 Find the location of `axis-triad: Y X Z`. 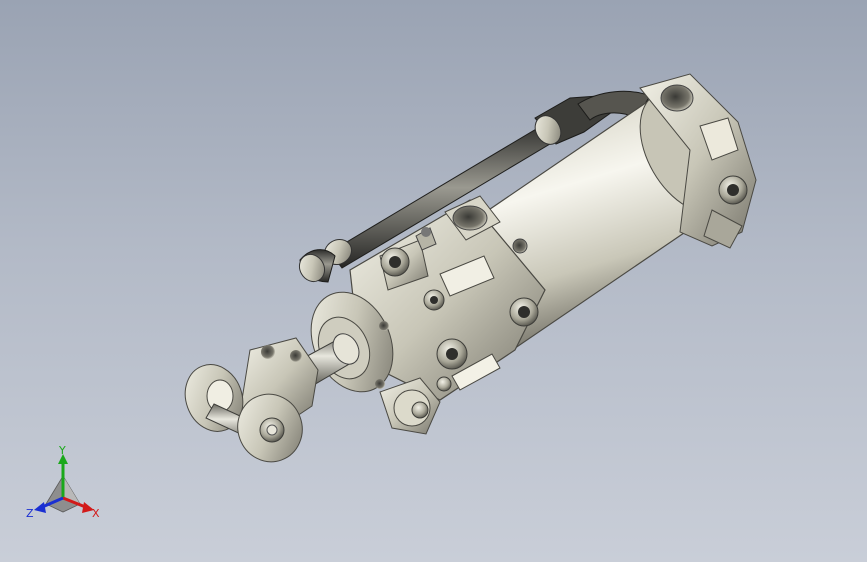

axis-triad: Y X Z is located at coordinates (63, 486).